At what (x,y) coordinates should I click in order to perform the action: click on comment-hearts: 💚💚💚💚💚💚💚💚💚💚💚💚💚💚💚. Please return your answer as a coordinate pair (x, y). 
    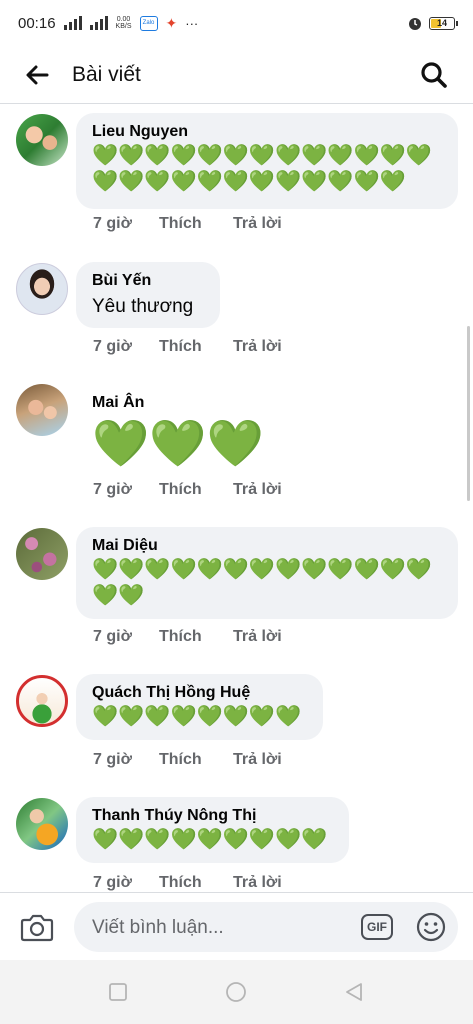
    Looking at the image, I should click on (262, 582).